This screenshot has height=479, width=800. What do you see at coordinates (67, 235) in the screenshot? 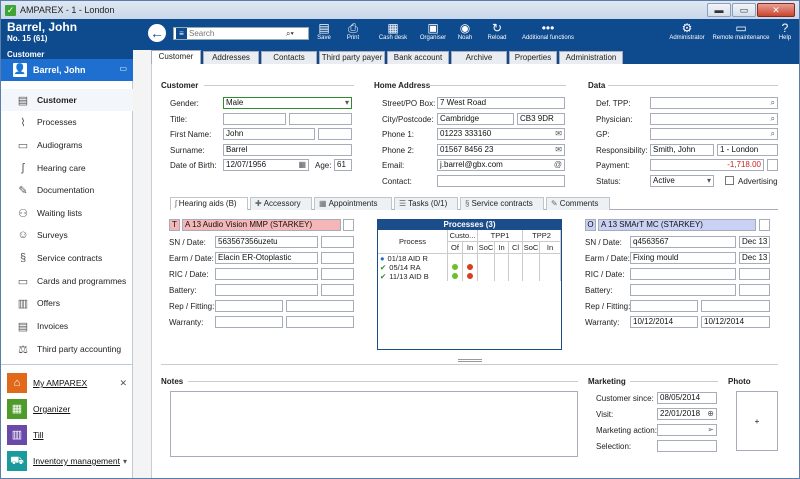
I see `sidebar-item-surveys: ☺ Surveys` at bounding box center [67, 235].